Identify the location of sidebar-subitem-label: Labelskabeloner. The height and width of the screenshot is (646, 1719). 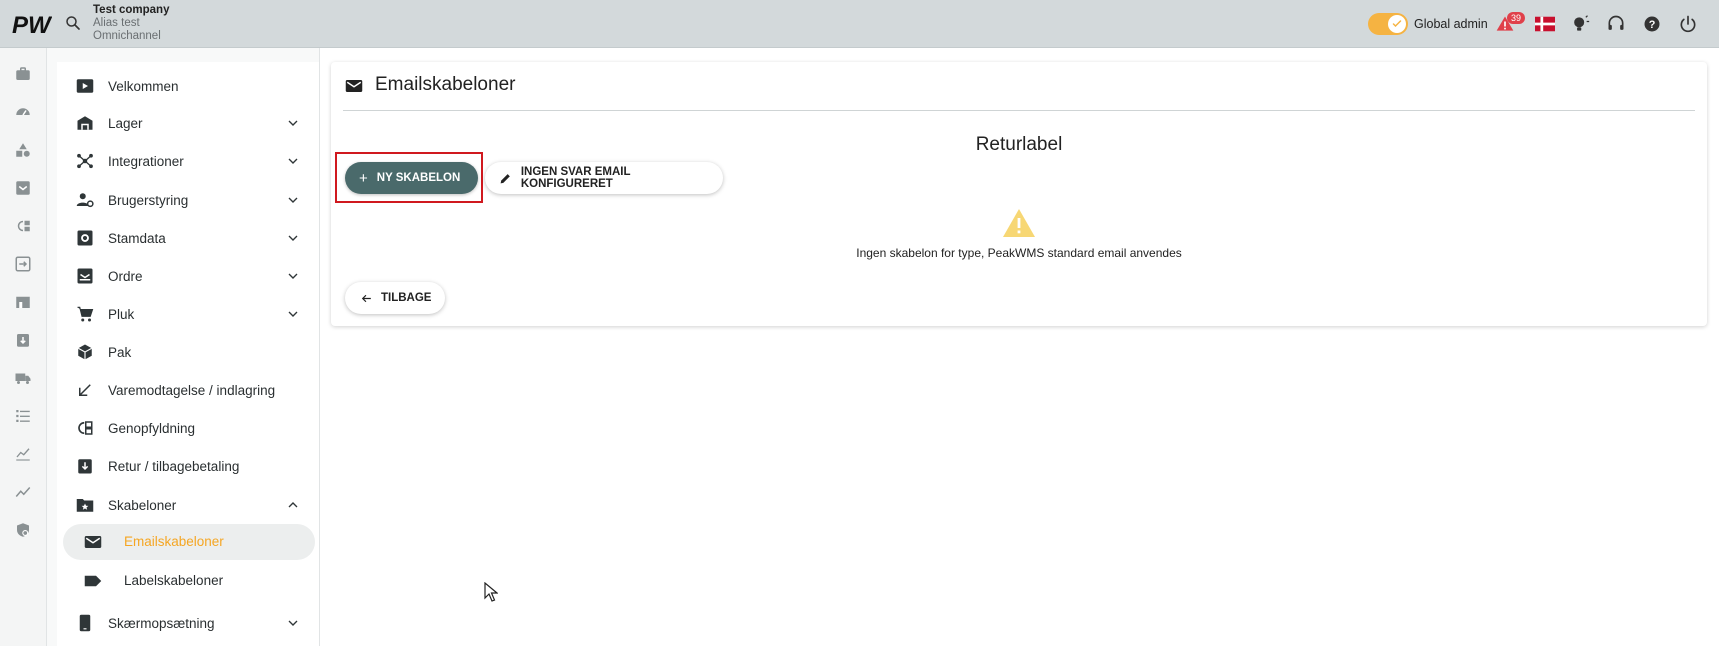
(174, 580).